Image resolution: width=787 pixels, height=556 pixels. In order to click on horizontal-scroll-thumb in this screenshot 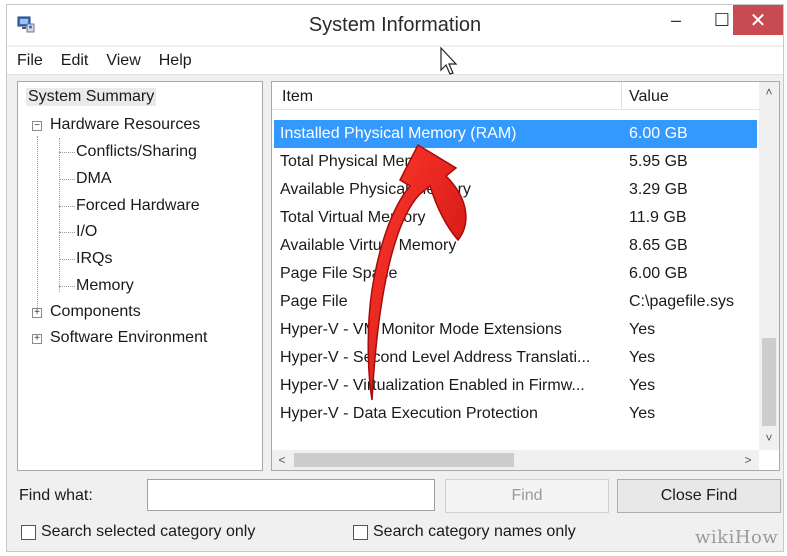, I will do `click(404, 460)`.